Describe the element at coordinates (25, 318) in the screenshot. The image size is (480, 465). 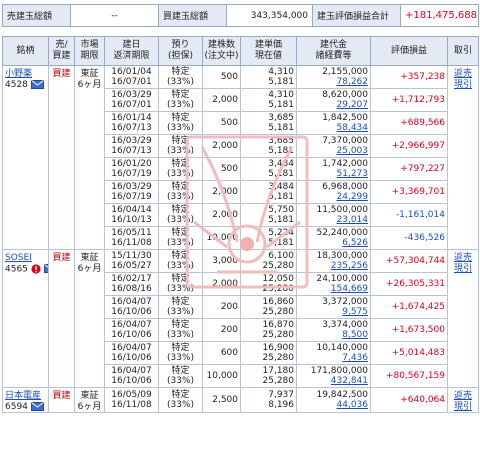
I see `stock-cell: SOSEI 4565` at that location.